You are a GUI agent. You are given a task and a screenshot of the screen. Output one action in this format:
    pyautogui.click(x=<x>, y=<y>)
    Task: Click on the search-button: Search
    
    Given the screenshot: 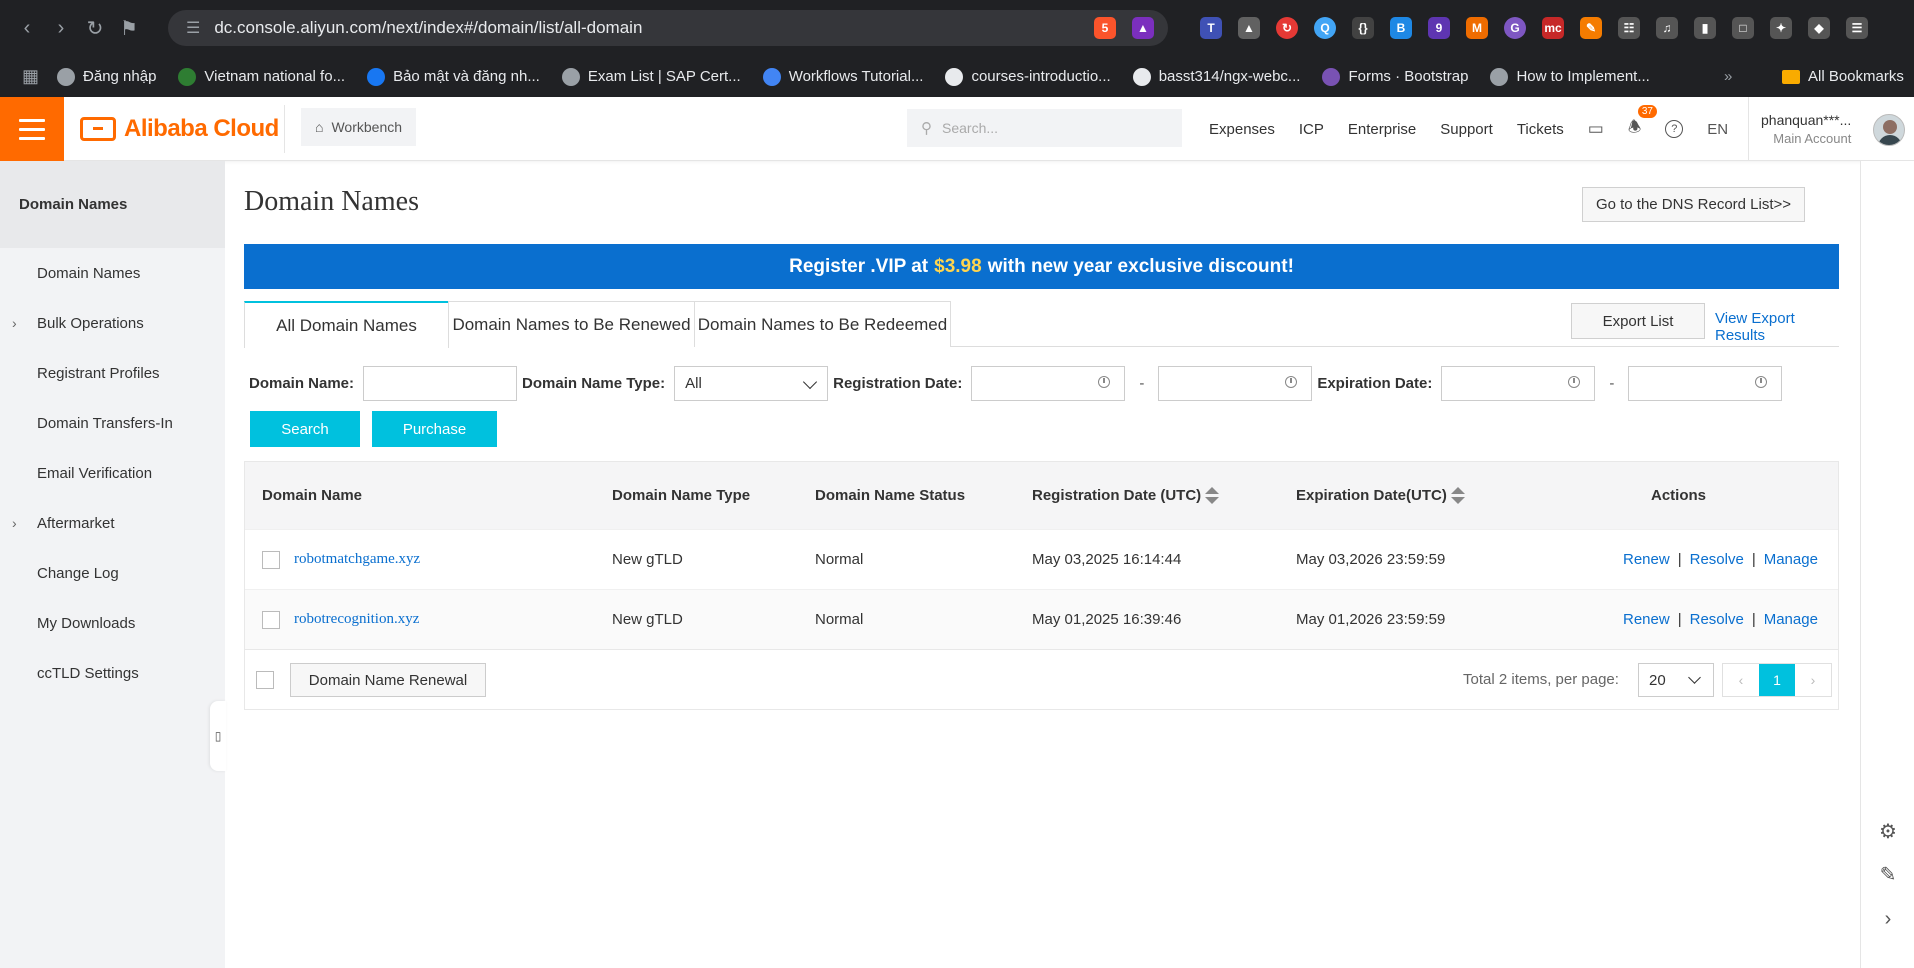 What is the action you would take?
    pyautogui.click(x=305, y=429)
    